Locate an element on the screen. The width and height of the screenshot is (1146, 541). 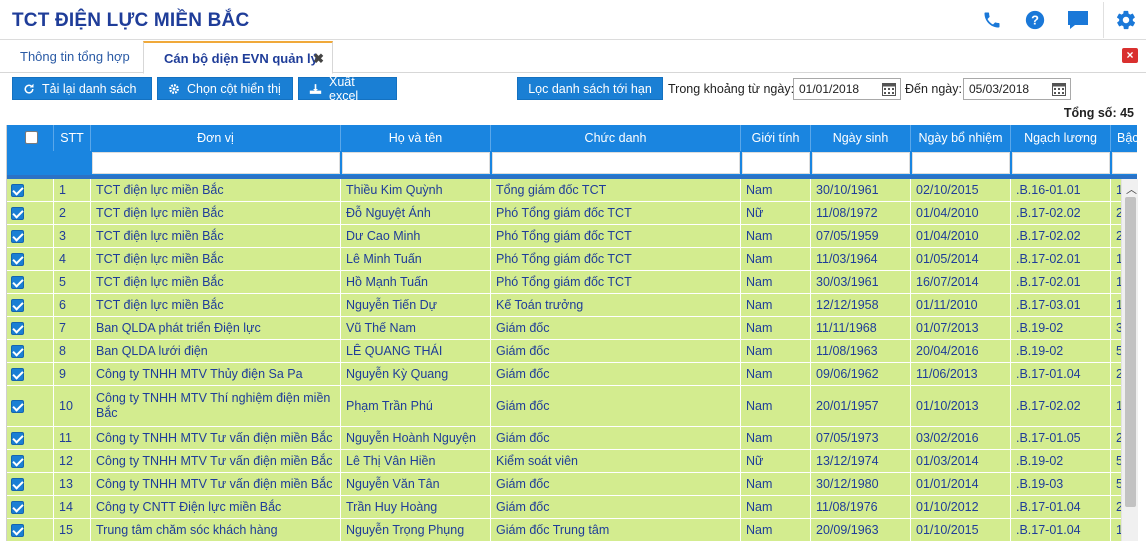
header-divider is located at coordinates (1103, 20).